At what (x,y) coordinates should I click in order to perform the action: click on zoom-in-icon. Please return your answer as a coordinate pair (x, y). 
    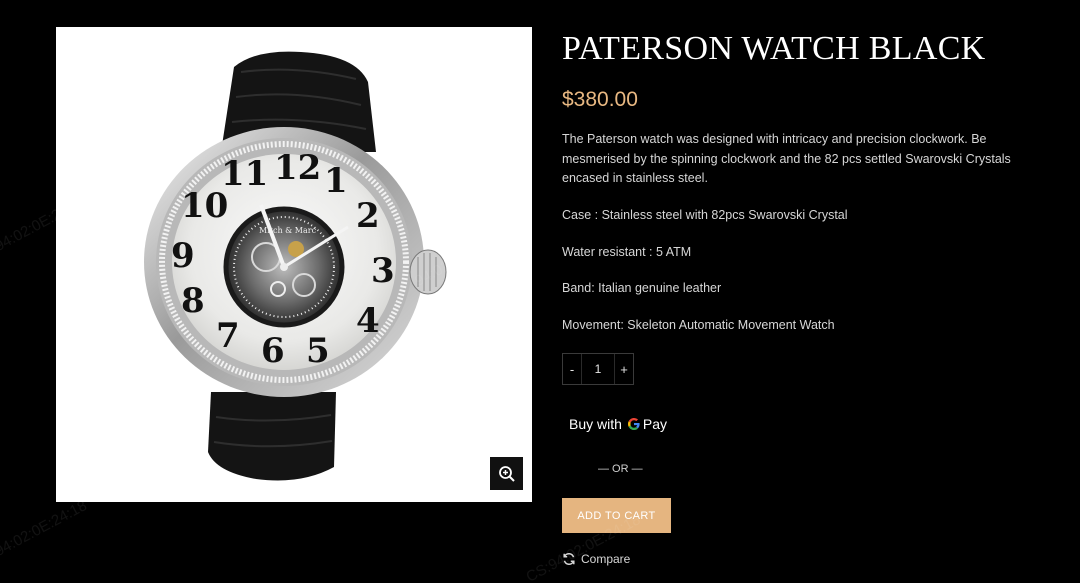
    Looking at the image, I should click on (507, 474).